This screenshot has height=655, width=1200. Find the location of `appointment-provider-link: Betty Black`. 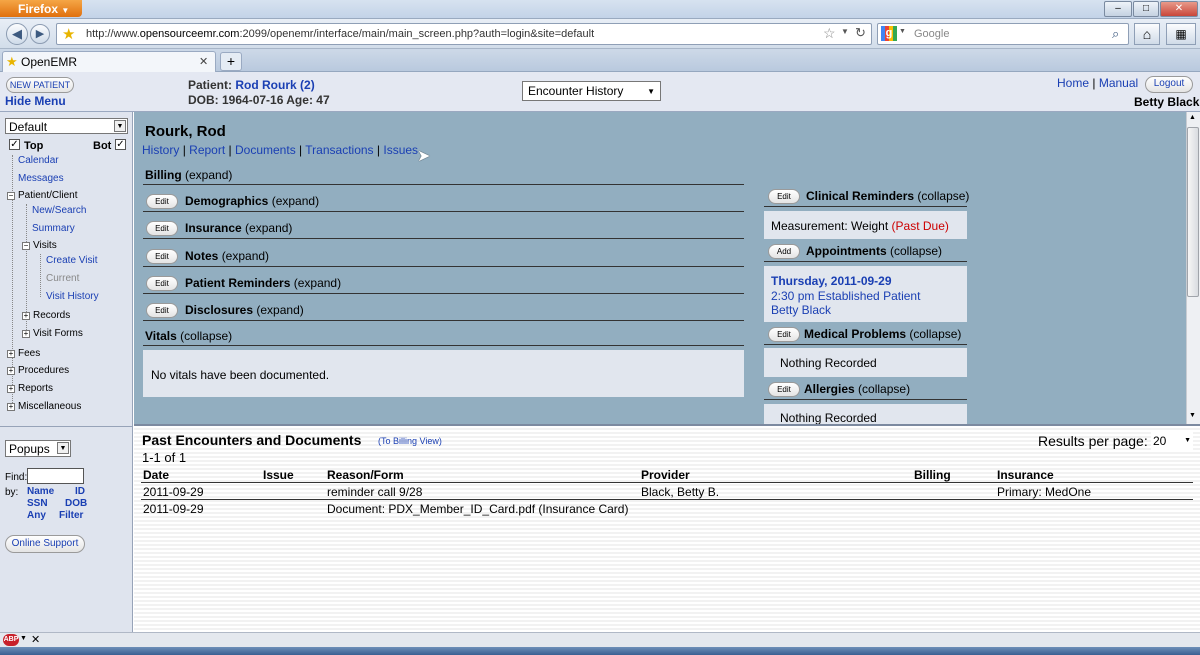

appointment-provider-link: Betty Black is located at coordinates (801, 310).